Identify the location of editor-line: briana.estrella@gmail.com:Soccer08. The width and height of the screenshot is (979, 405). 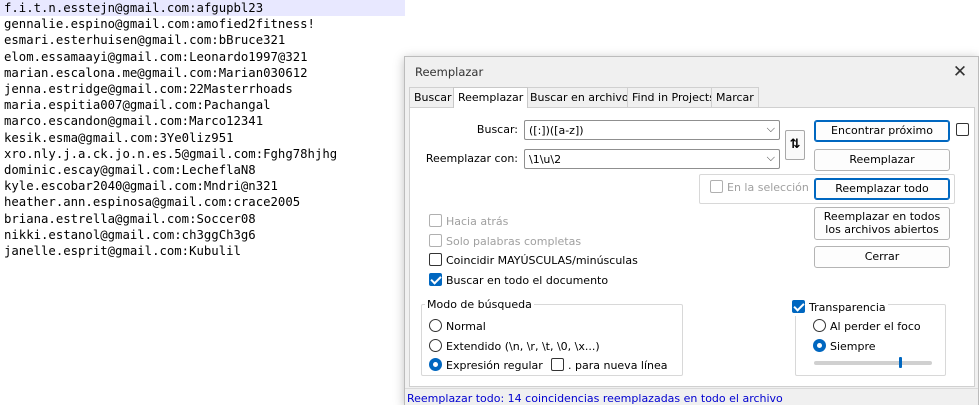
(130, 219).